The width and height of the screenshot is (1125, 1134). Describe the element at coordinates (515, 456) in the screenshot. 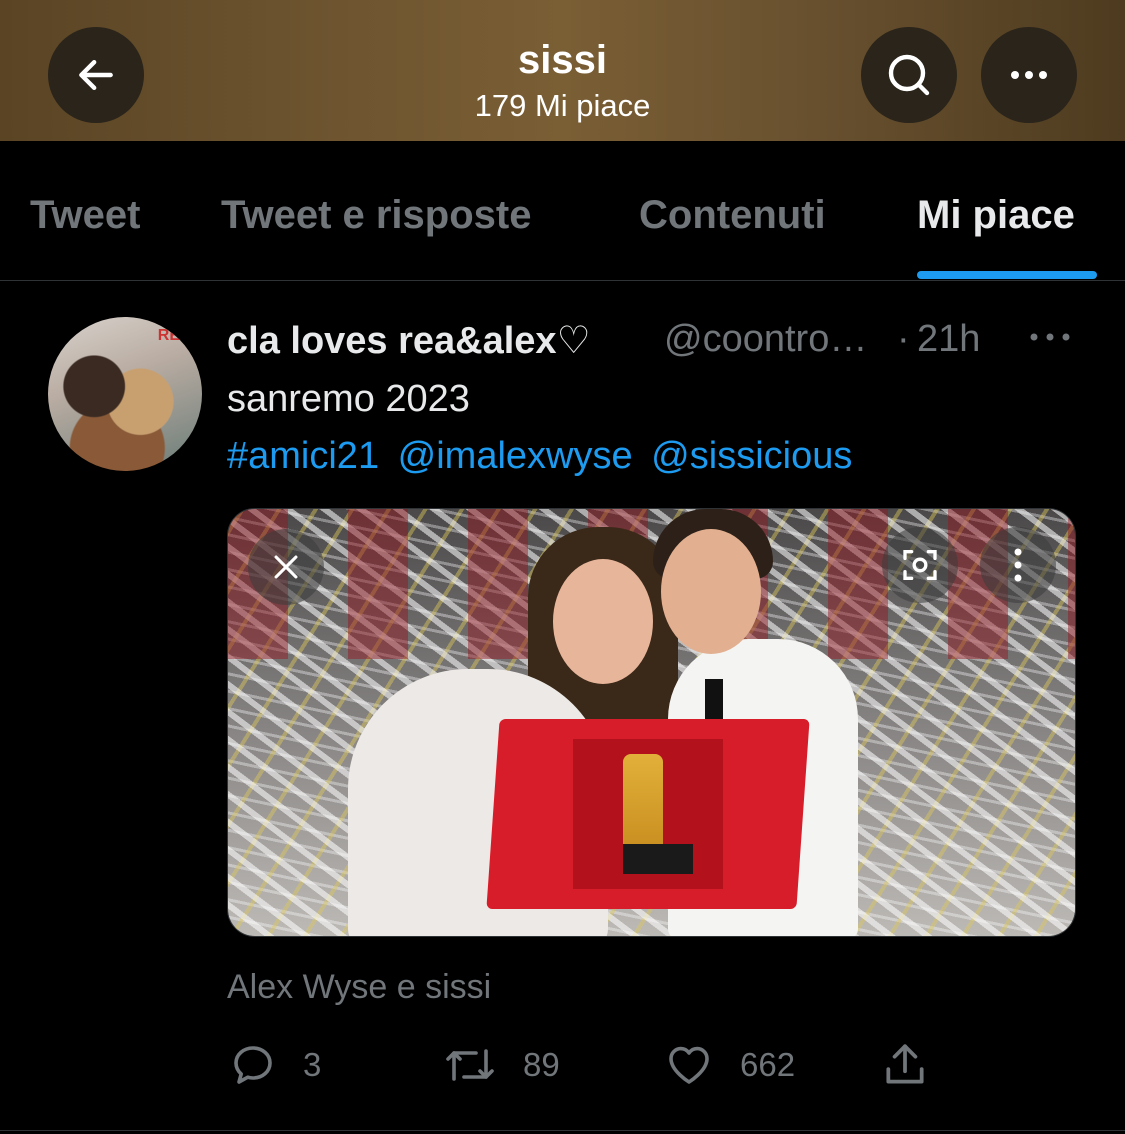

I see `mention-link: @imalexwyse` at that location.